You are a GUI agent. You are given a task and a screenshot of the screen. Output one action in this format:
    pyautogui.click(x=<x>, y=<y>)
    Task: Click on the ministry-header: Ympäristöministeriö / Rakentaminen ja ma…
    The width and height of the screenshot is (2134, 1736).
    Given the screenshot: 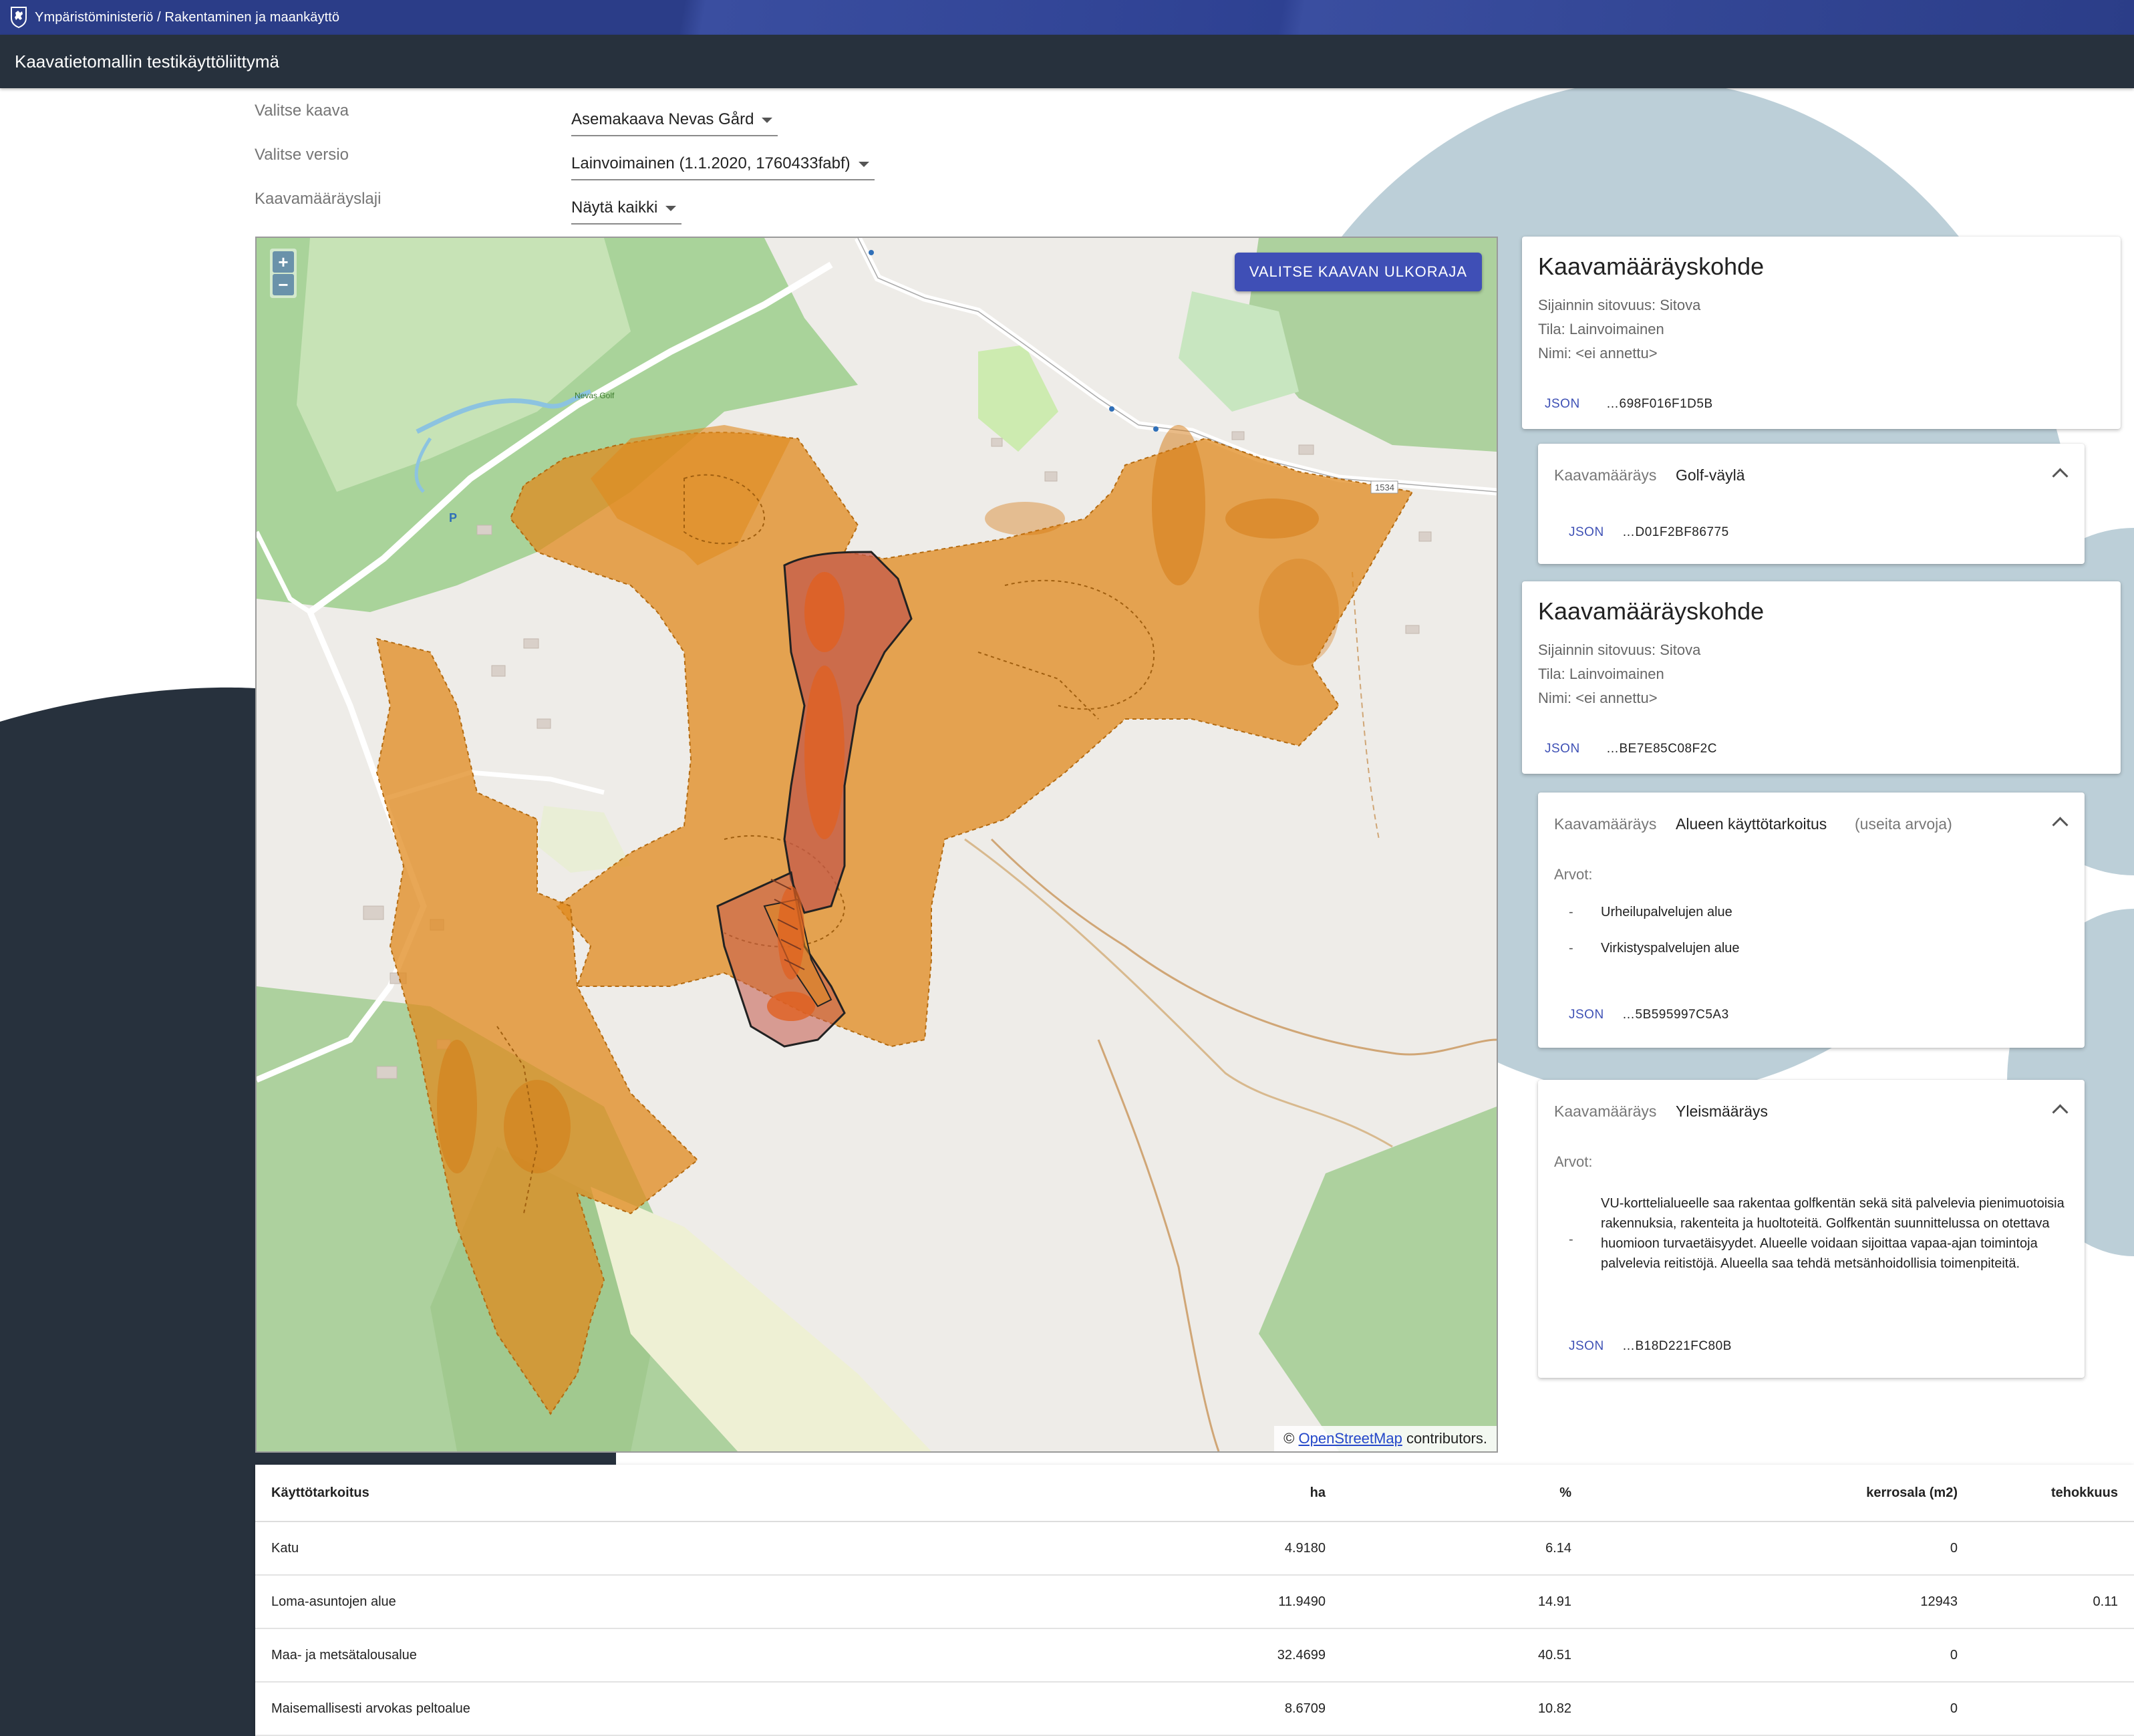 What is the action you would take?
    pyautogui.click(x=1067, y=17)
    